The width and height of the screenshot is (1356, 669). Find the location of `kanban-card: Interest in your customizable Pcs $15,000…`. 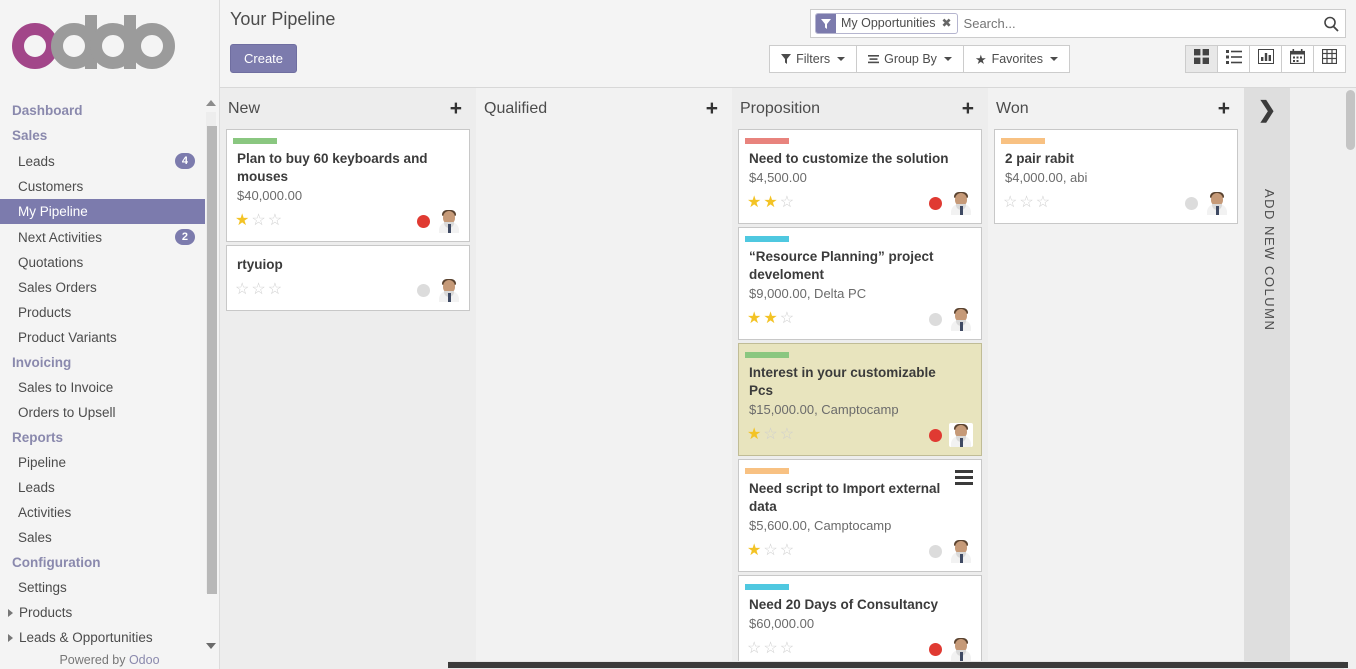

kanban-card: Interest in your customizable Pcs $15,000… is located at coordinates (860, 399).